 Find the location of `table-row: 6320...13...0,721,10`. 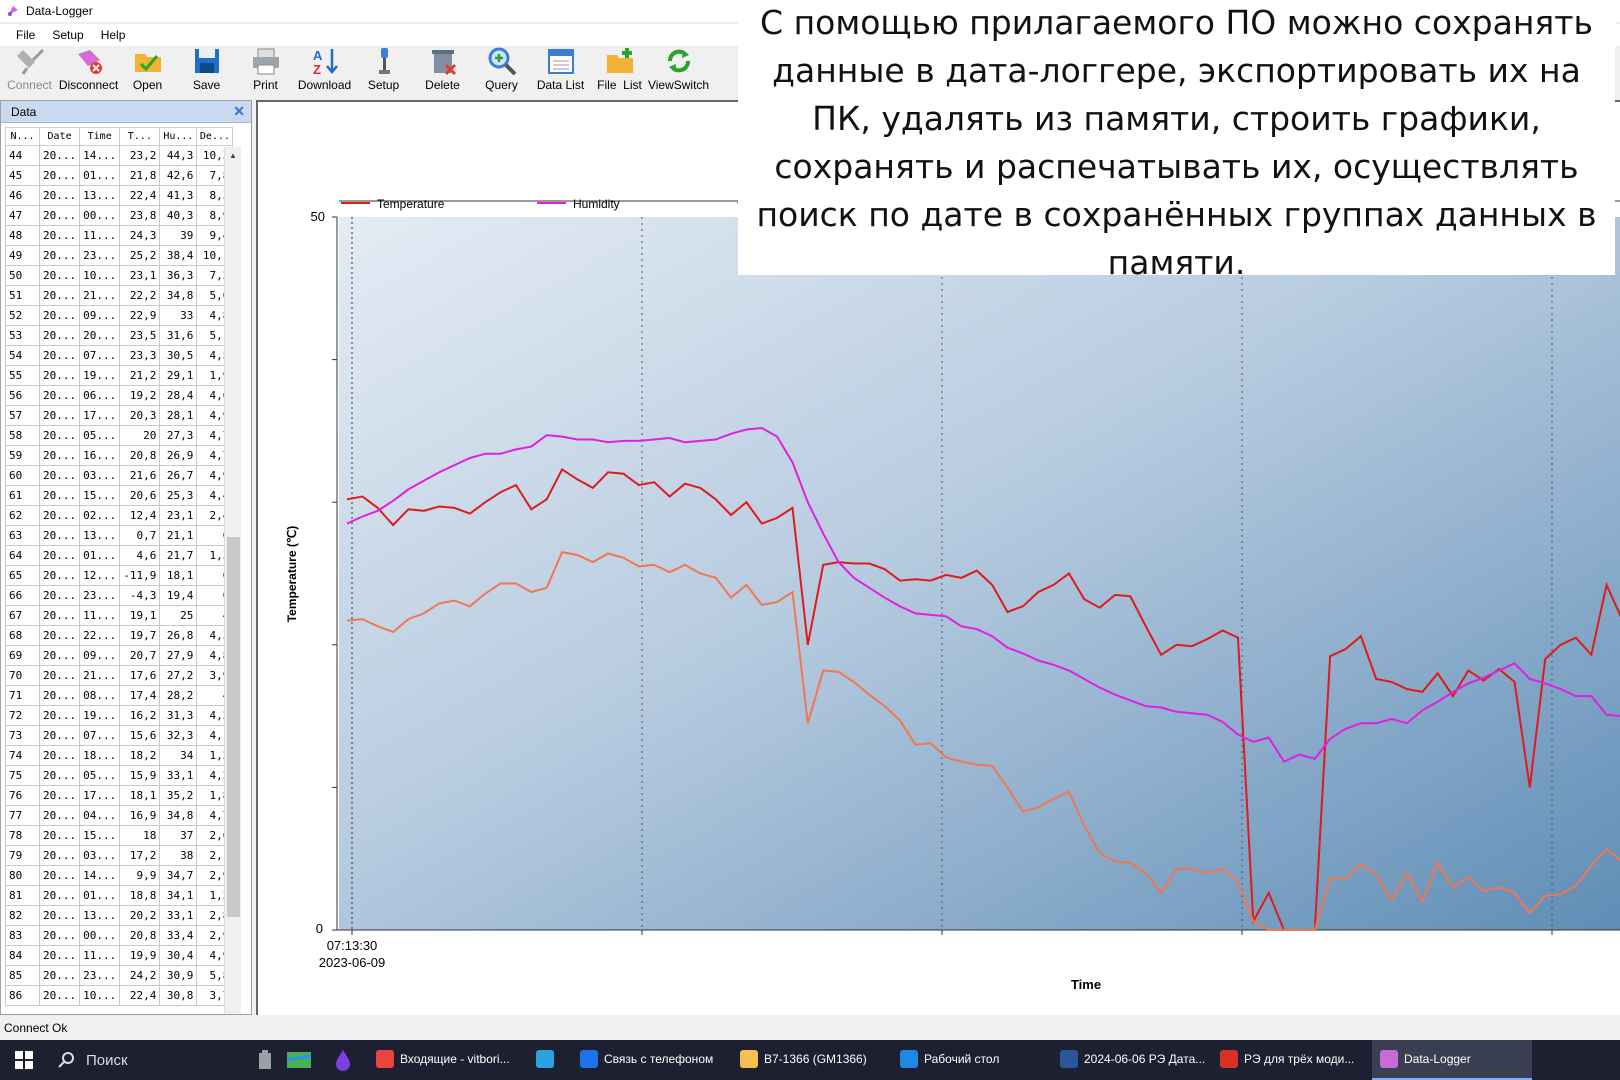

table-row: 6320...13...0,721,10 is located at coordinates (119, 535).